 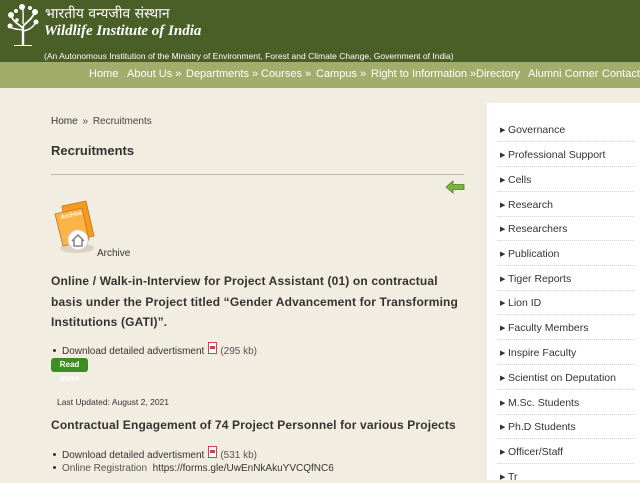 What do you see at coordinates (69, 370) in the screenshot?
I see `read-more-button: Read more` at bounding box center [69, 370].